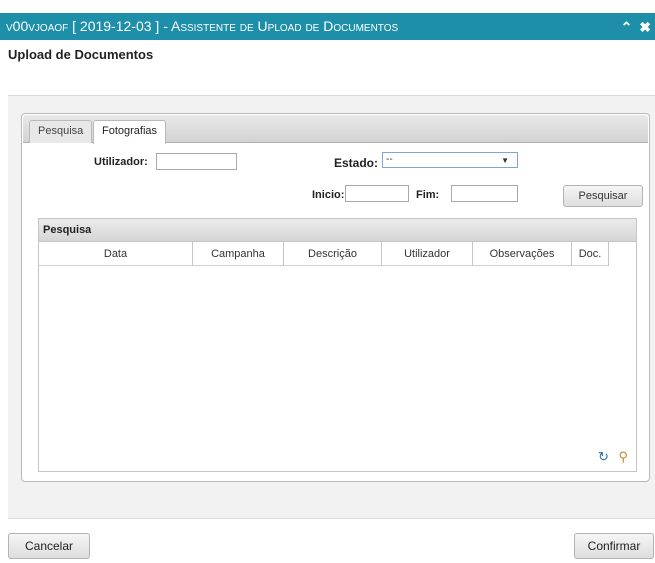 This screenshot has height=563, width=655. What do you see at coordinates (61, 131) in the screenshot?
I see `tab-pesquisa: Pesquisa` at bounding box center [61, 131].